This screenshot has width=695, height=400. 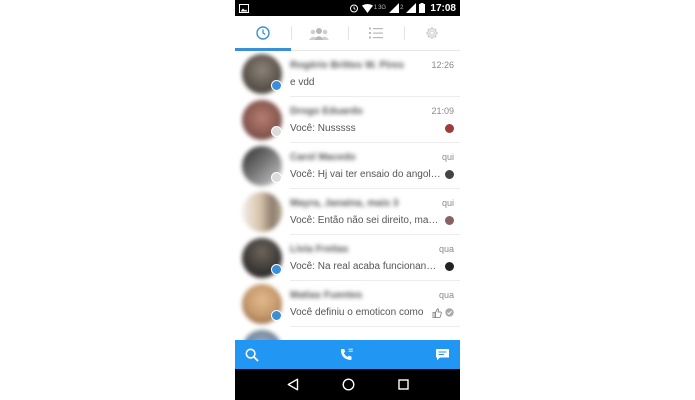 I want to click on wifi-icon, so click(x=367, y=8).